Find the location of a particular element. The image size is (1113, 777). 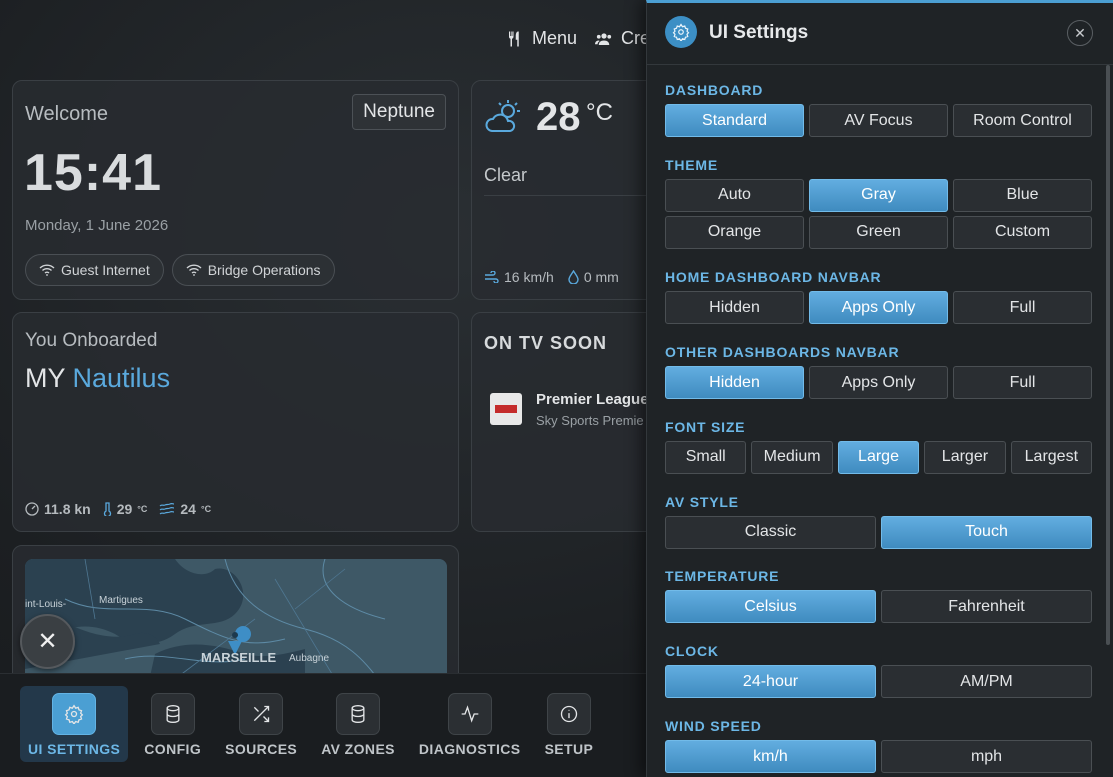

section-title: CLOCK is located at coordinates (692, 651).